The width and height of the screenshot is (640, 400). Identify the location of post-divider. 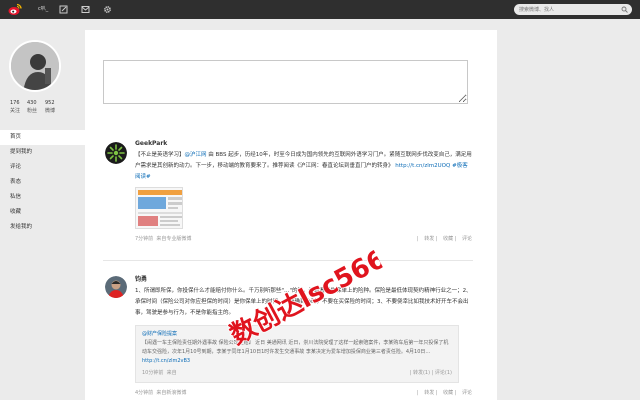
(288, 260).